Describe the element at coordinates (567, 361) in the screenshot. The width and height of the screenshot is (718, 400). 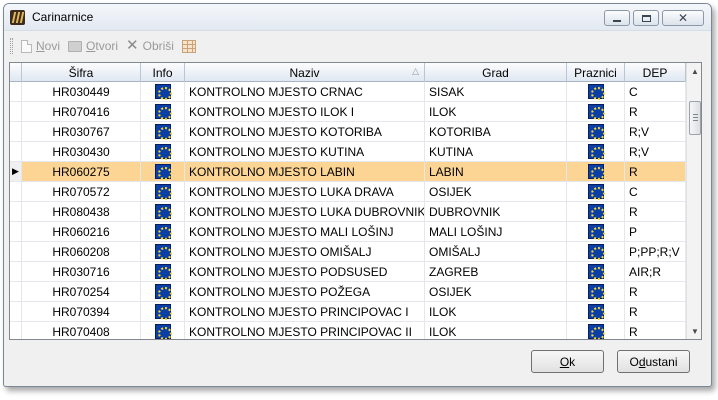
I see `ok-button: Ok` at that location.